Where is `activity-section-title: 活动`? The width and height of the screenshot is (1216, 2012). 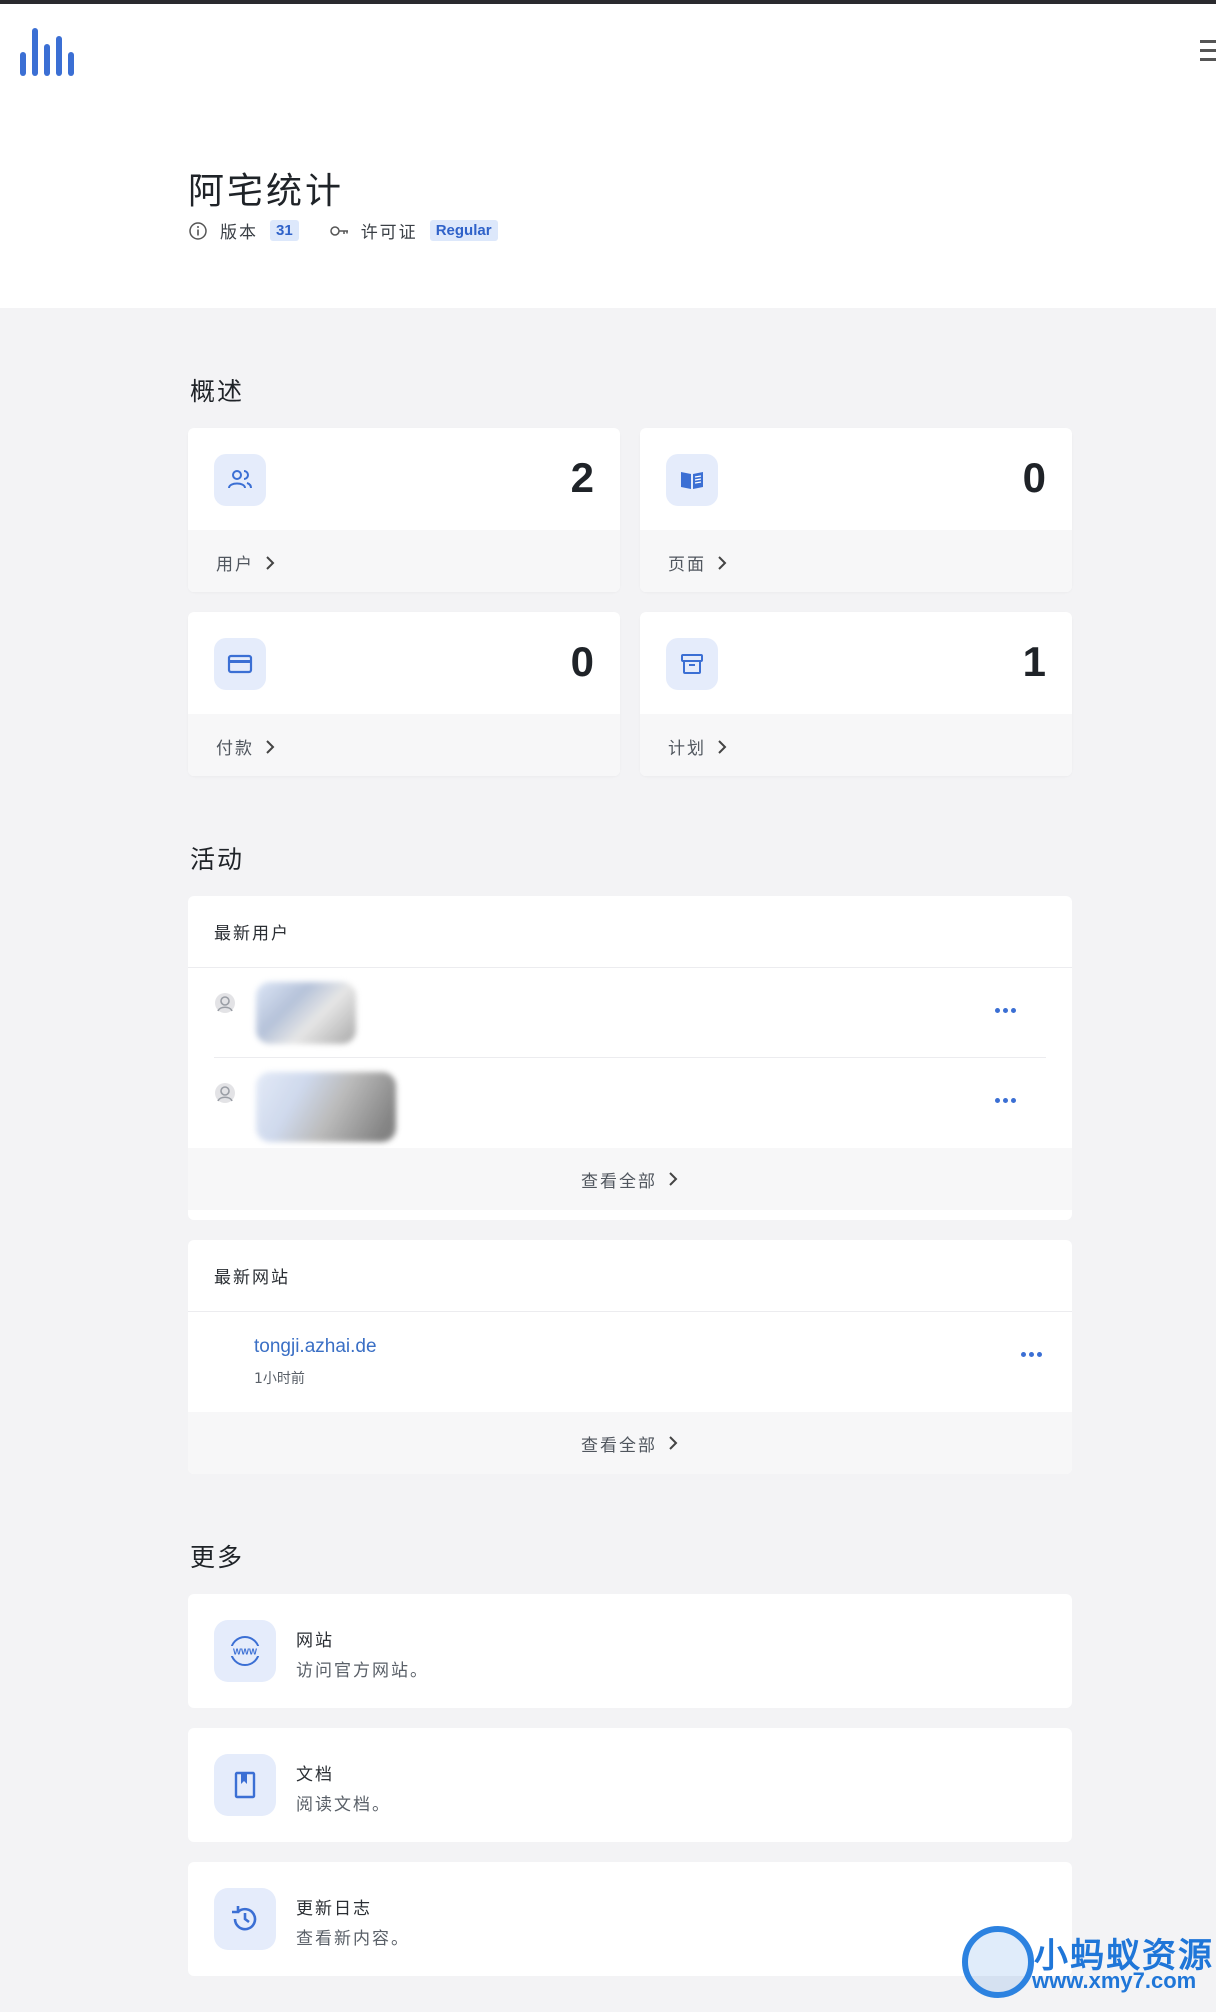
activity-section-title: 活动 is located at coordinates (217, 859).